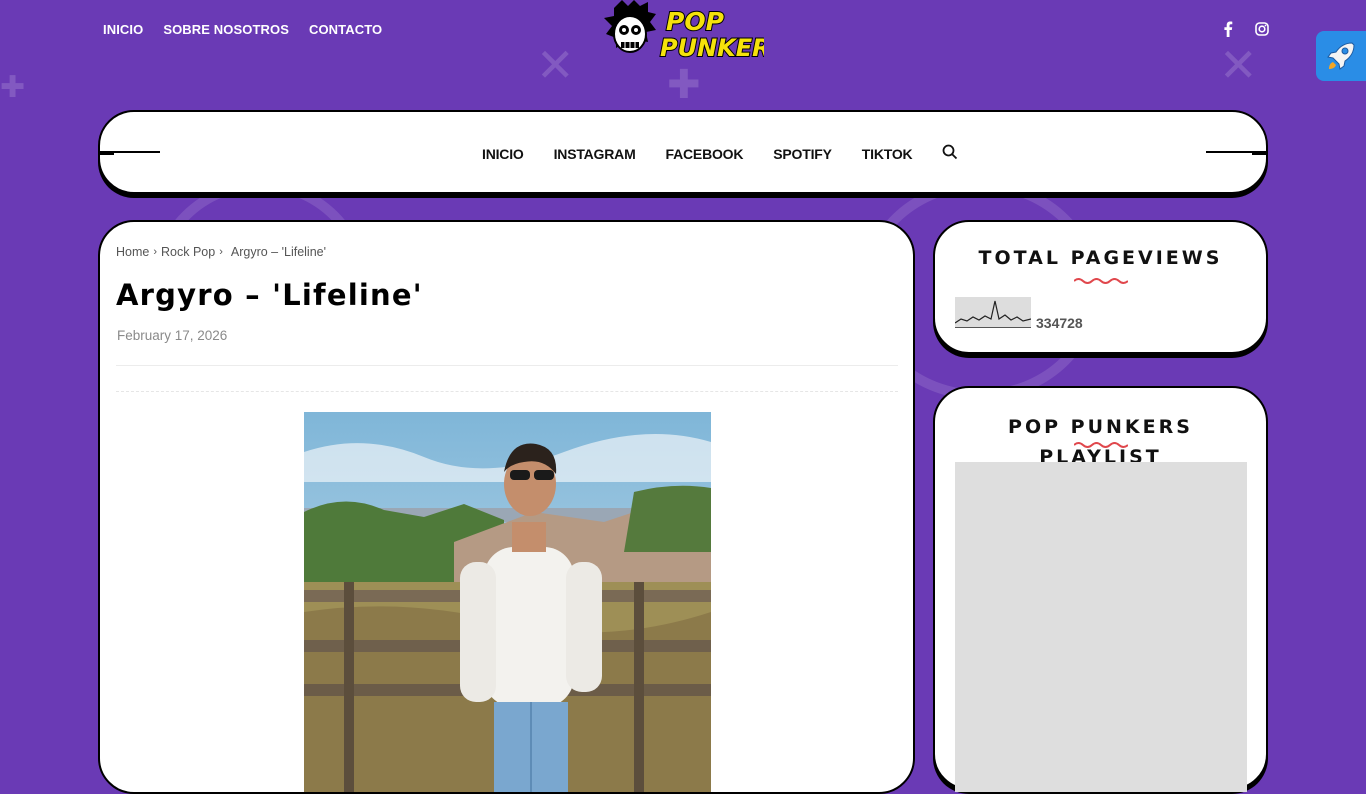 The image size is (1366, 794). Describe the element at coordinates (1100, 287) in the screenshot. I see `pageviews-widget: TOTAL PAGEVIEWS 334728` at that location.